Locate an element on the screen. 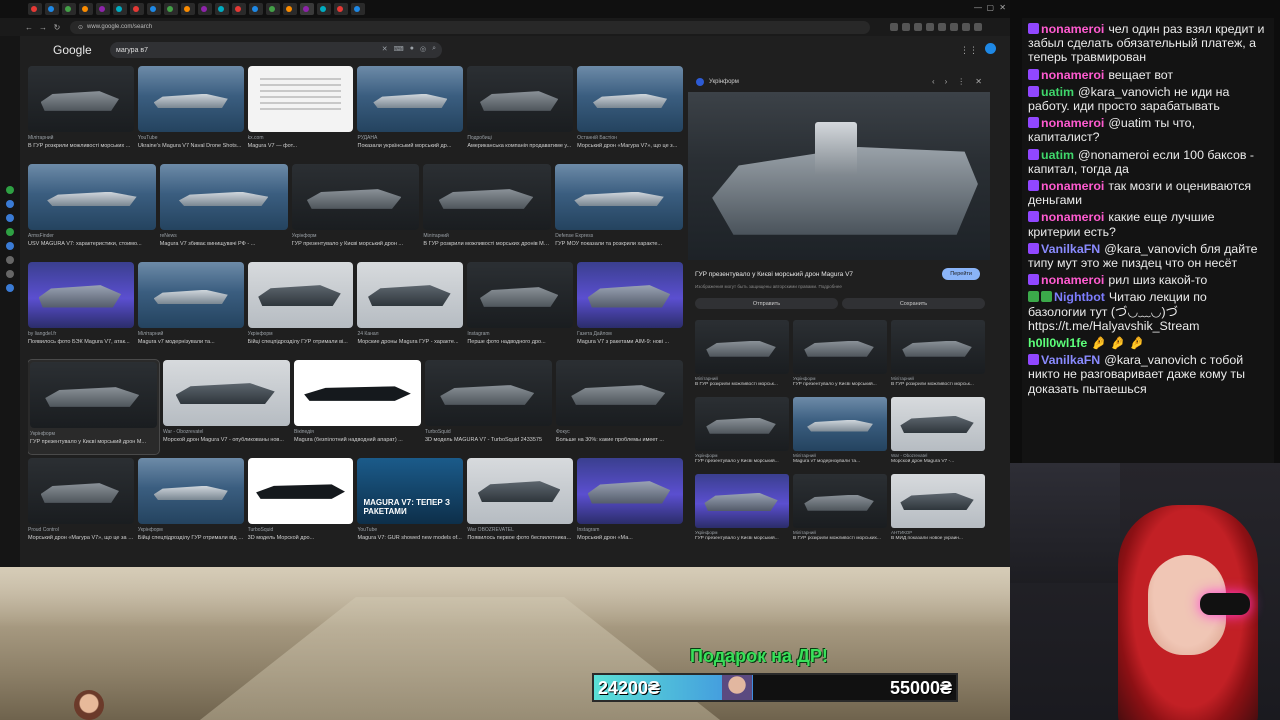  chat-username: uatim is located at coordinates (1057, 92).